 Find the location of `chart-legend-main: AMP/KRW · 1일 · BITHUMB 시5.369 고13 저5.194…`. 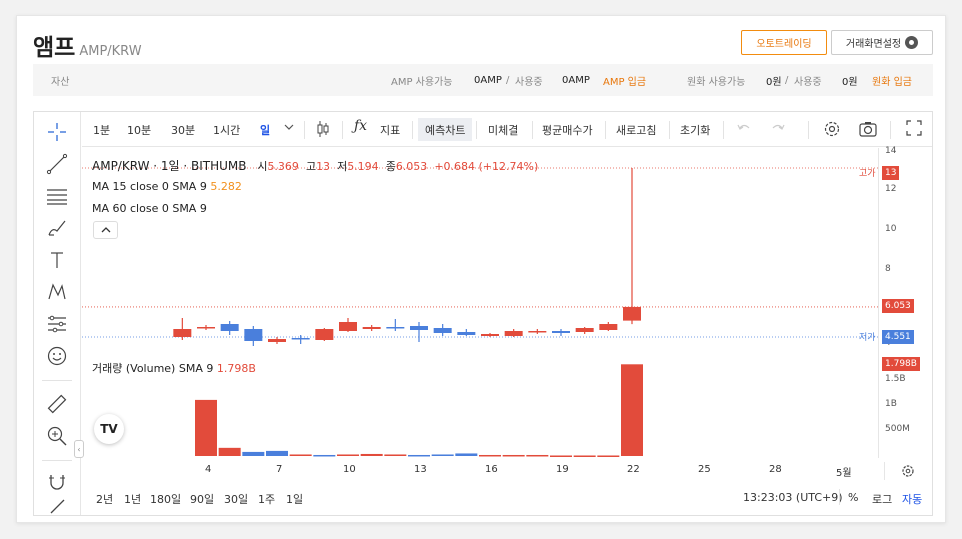

chart-legend-main: AMP/KRW · 1일 · BITHUMB 시5.369 고13 저5.194… is located at coordinates (315, 165).